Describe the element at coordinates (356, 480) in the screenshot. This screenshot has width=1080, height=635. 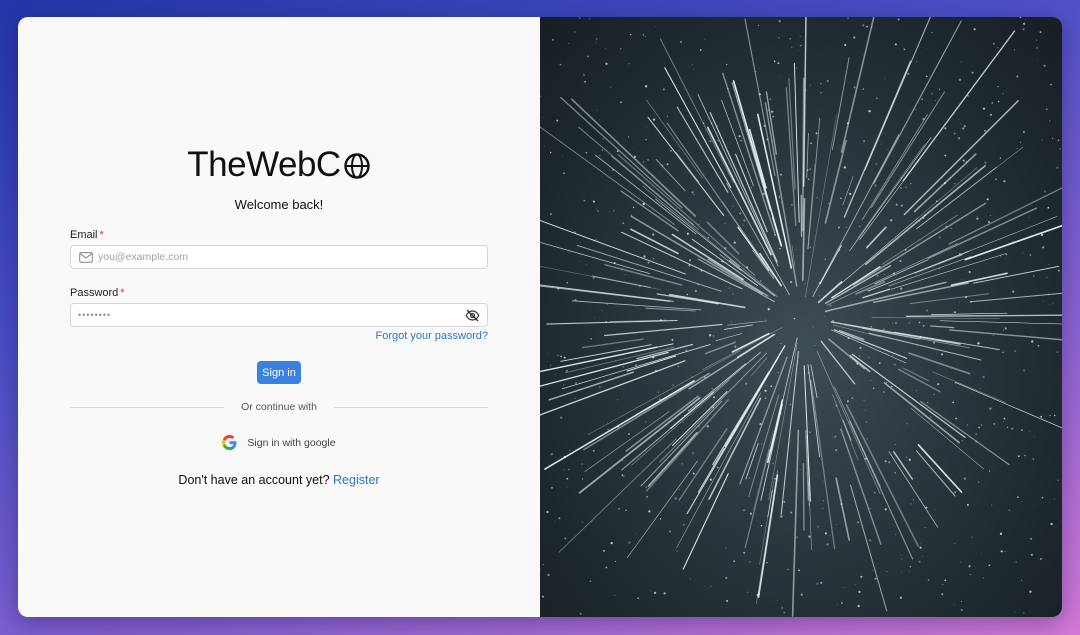
I see `register-link: Register` at that location.